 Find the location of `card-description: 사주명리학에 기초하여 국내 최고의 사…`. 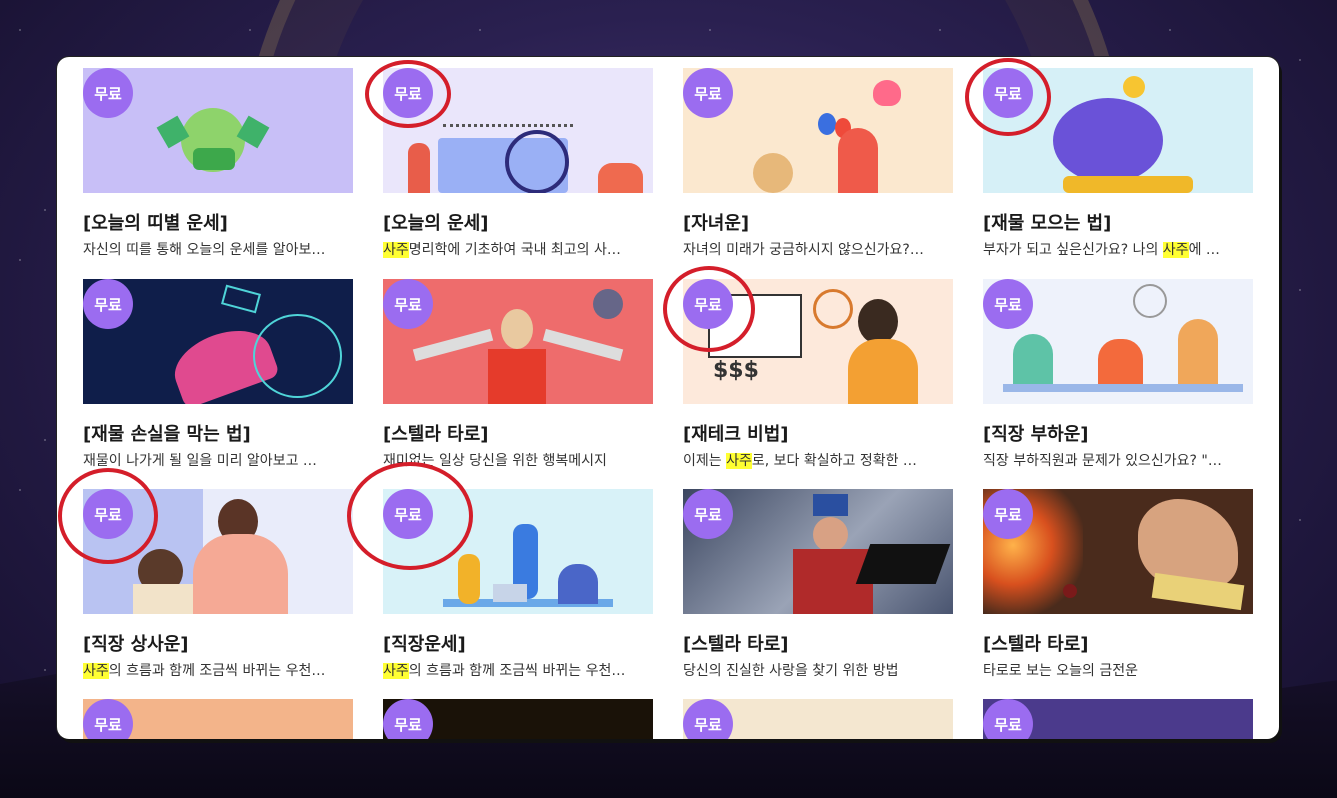

card-description: 사주명리학에 기초하여 국내 최고의 사… is located at coordinates (518, 249).